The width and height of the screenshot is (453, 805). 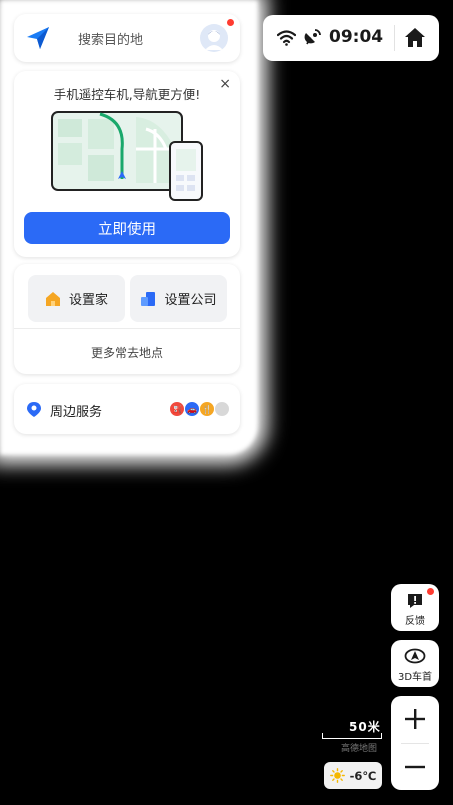 I want to click on car-service-icon: 🚗, so click(x=192, y=409).